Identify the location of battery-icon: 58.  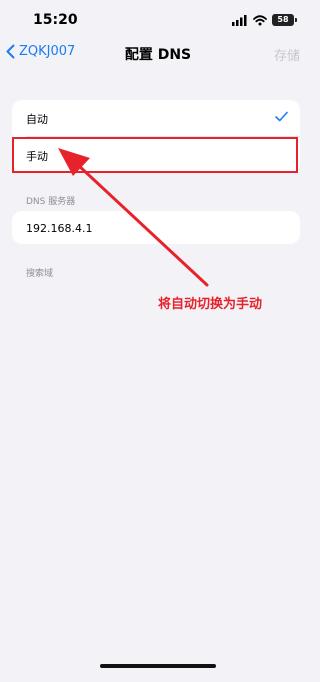
(284, 20).